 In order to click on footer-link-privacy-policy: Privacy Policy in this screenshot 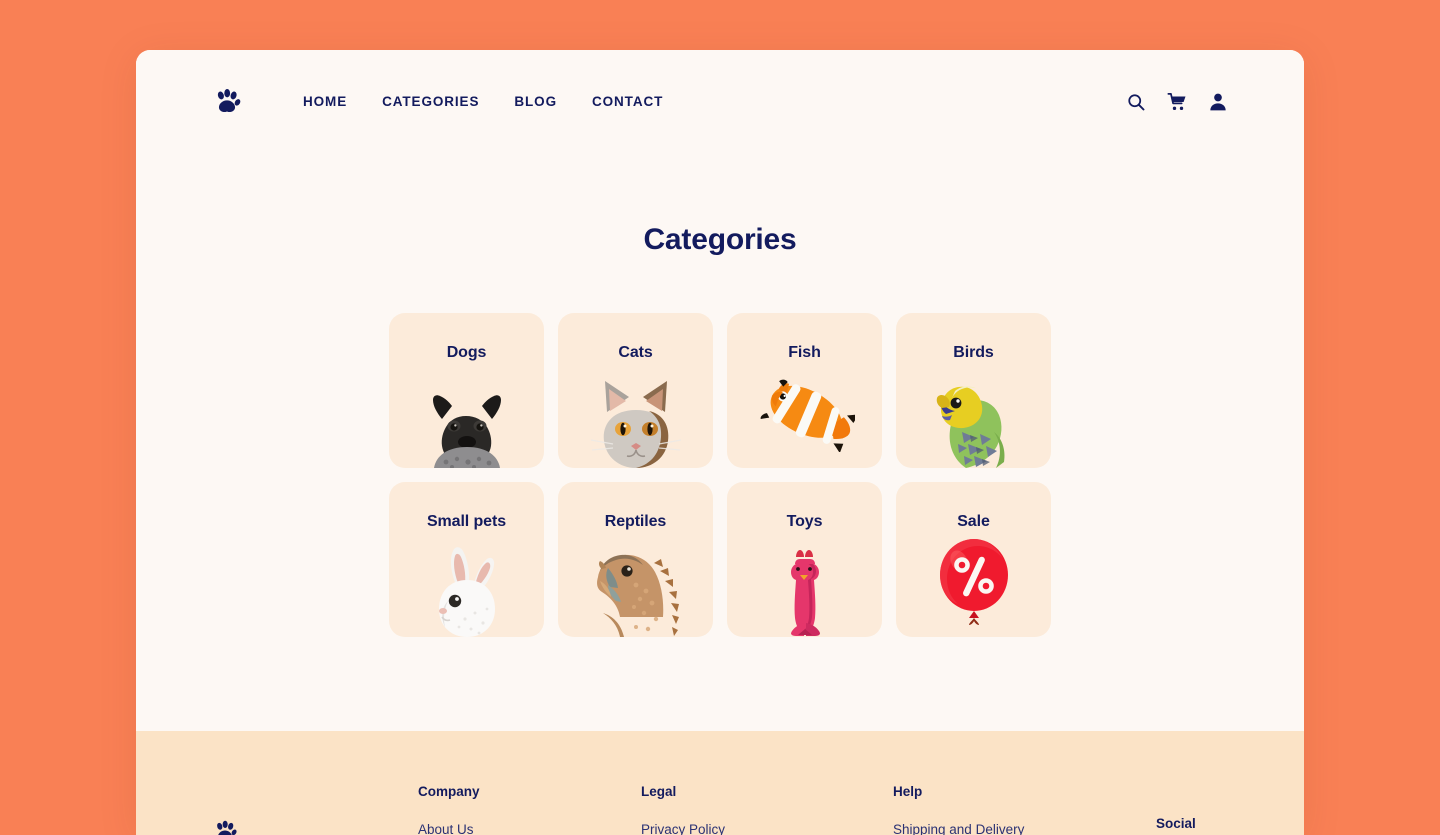, I will do `click(683, 828)`.